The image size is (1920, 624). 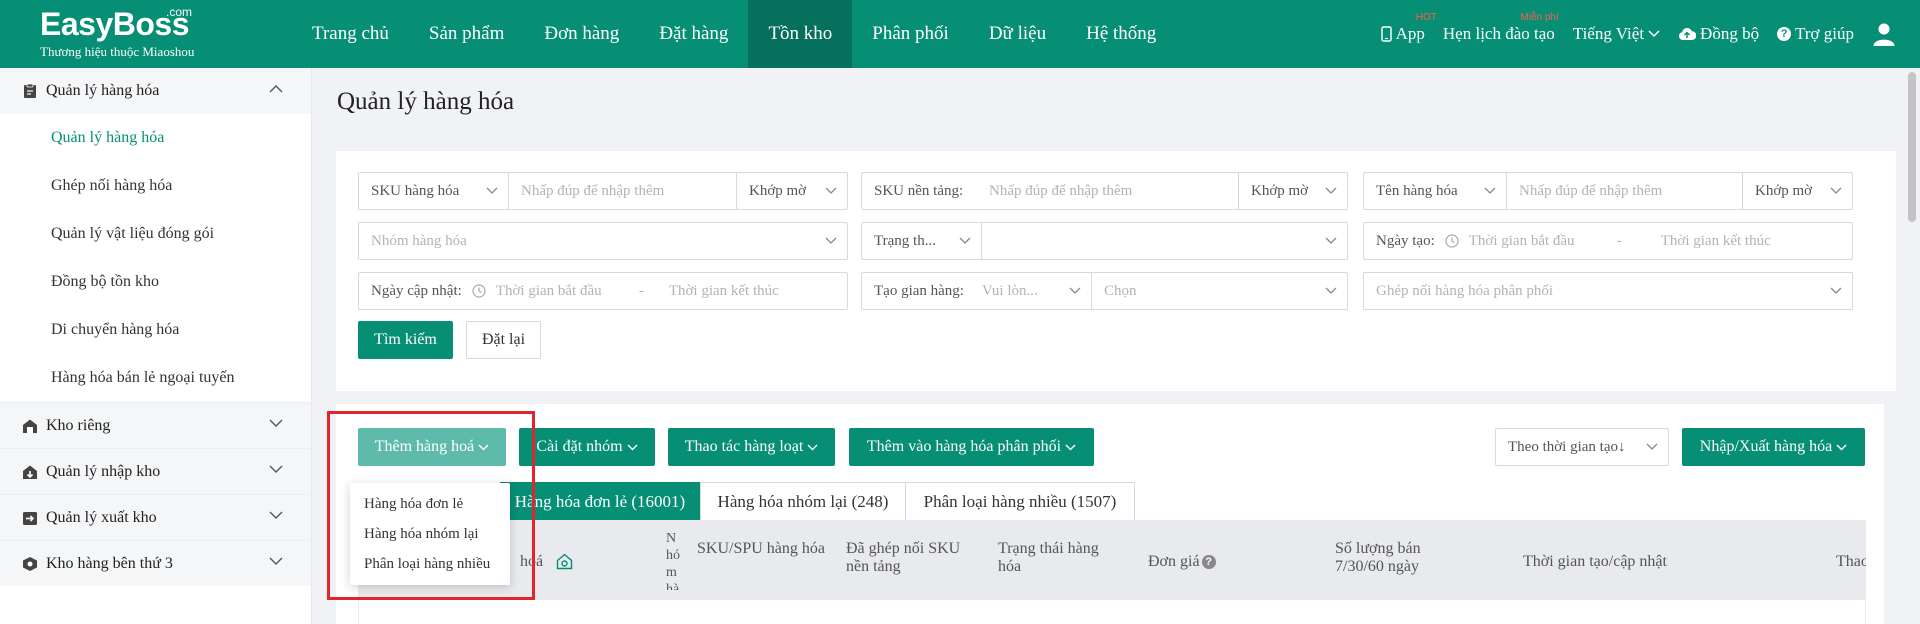 I want to click on nav-products: Sản phẩm, so click(x=466, y=34).